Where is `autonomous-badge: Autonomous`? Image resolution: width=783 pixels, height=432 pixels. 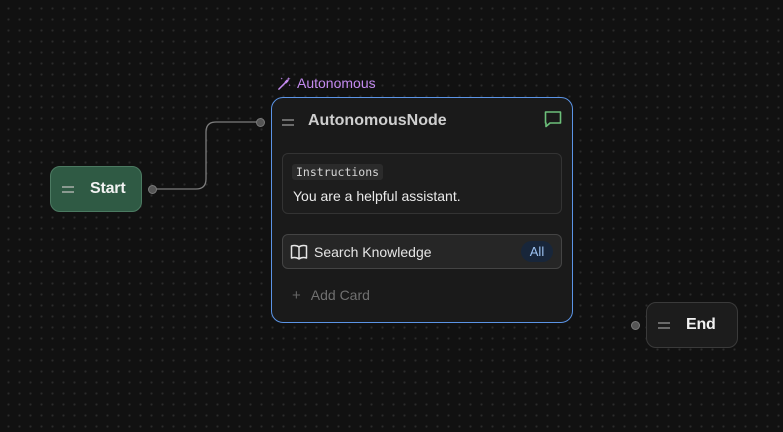
autonomous-badge: Autonomous is located at coordinates (326, 83).